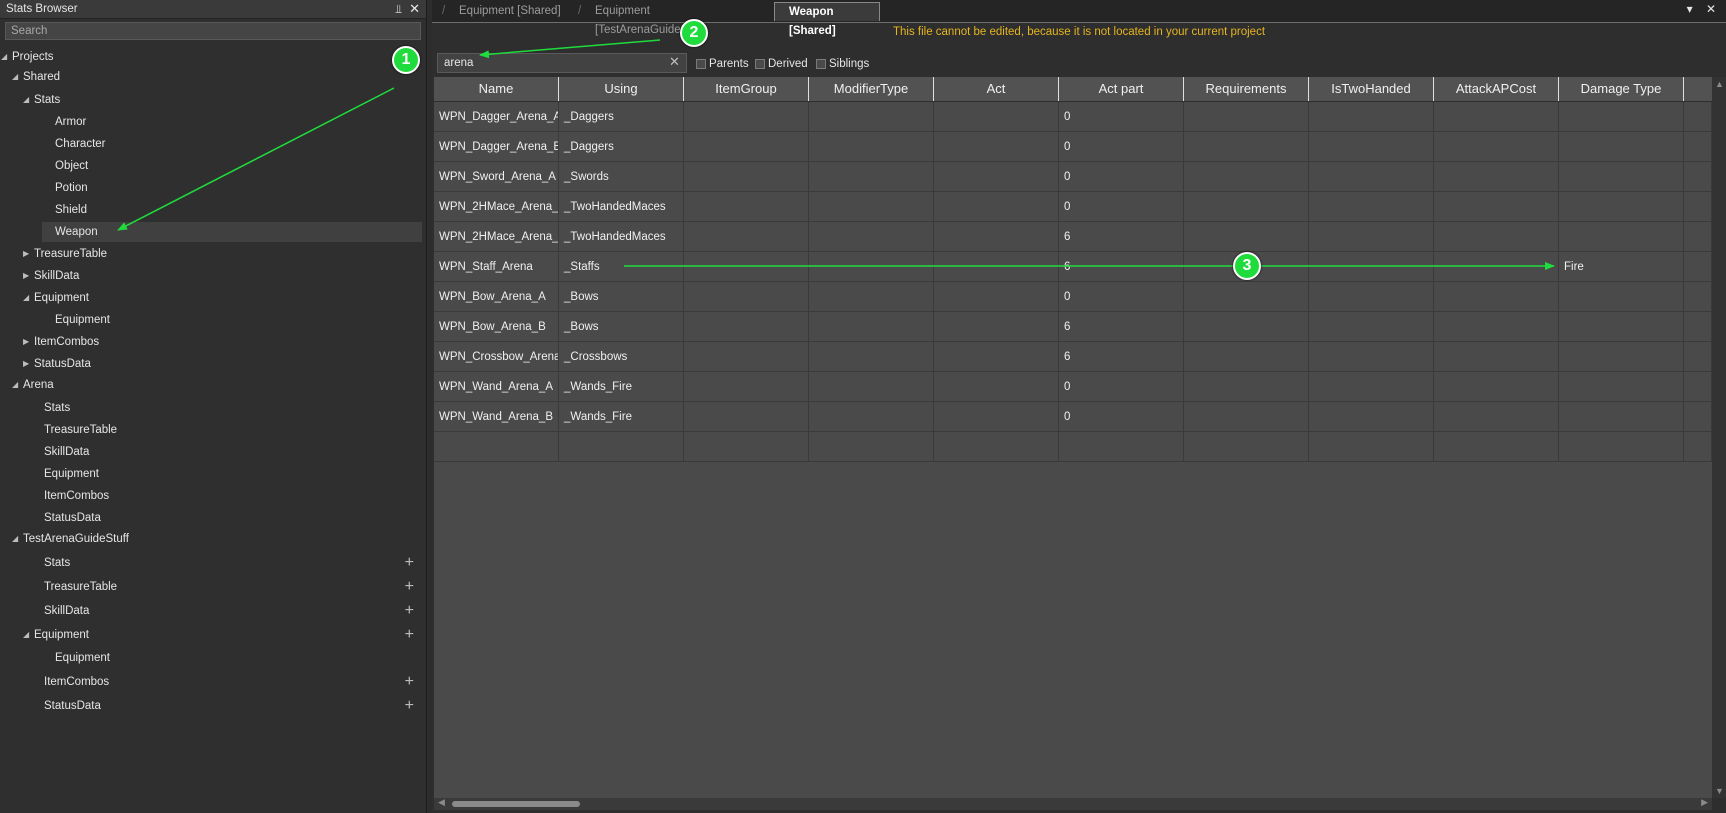 Image resolution: width=1726 pixels, height=813 pixels. What do you see at coordinates (1496, 89) in the screenshot?
I see `column-header: AttackAPCost` at bounding box center [1496, 89].